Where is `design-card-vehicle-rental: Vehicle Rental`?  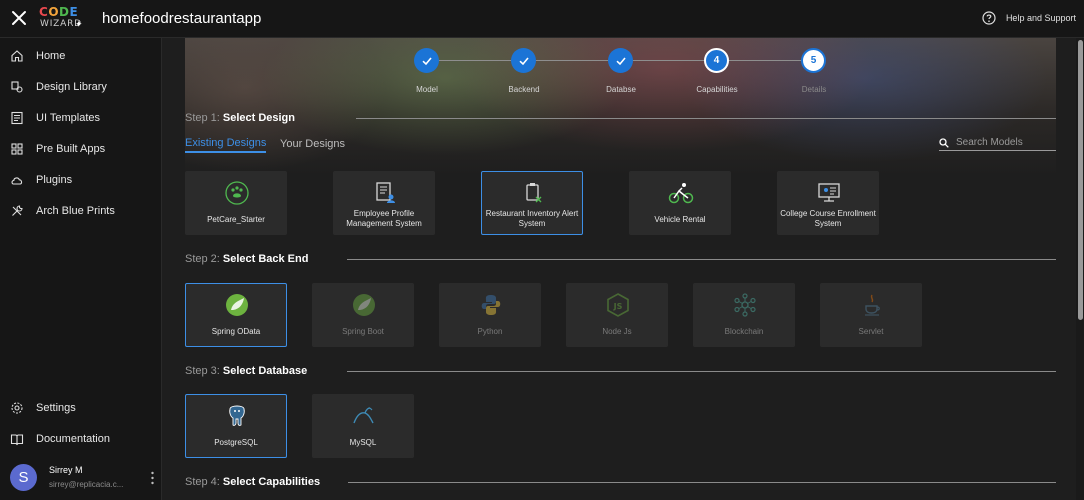
design-card-vehicle-rental: Vehicle Rental is located at coordinates (680, 203).